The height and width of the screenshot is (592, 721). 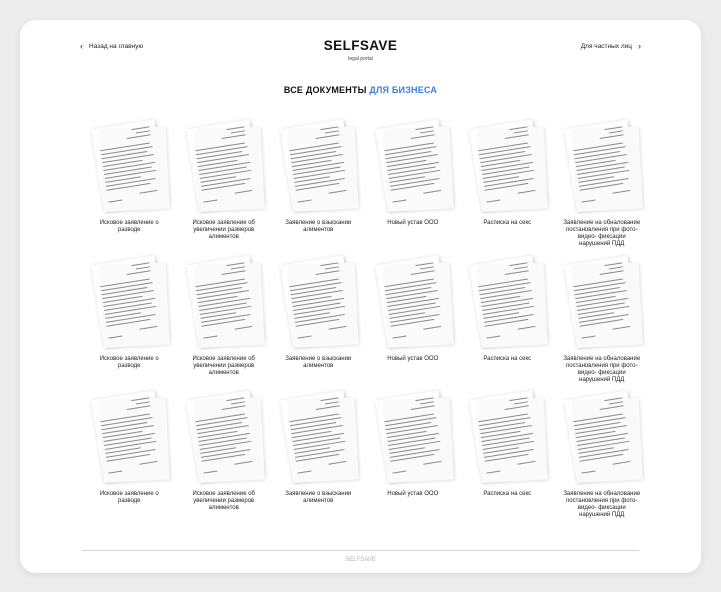 I want to click on private-link-label: Для частных лиц, so click(x=606, y=46).